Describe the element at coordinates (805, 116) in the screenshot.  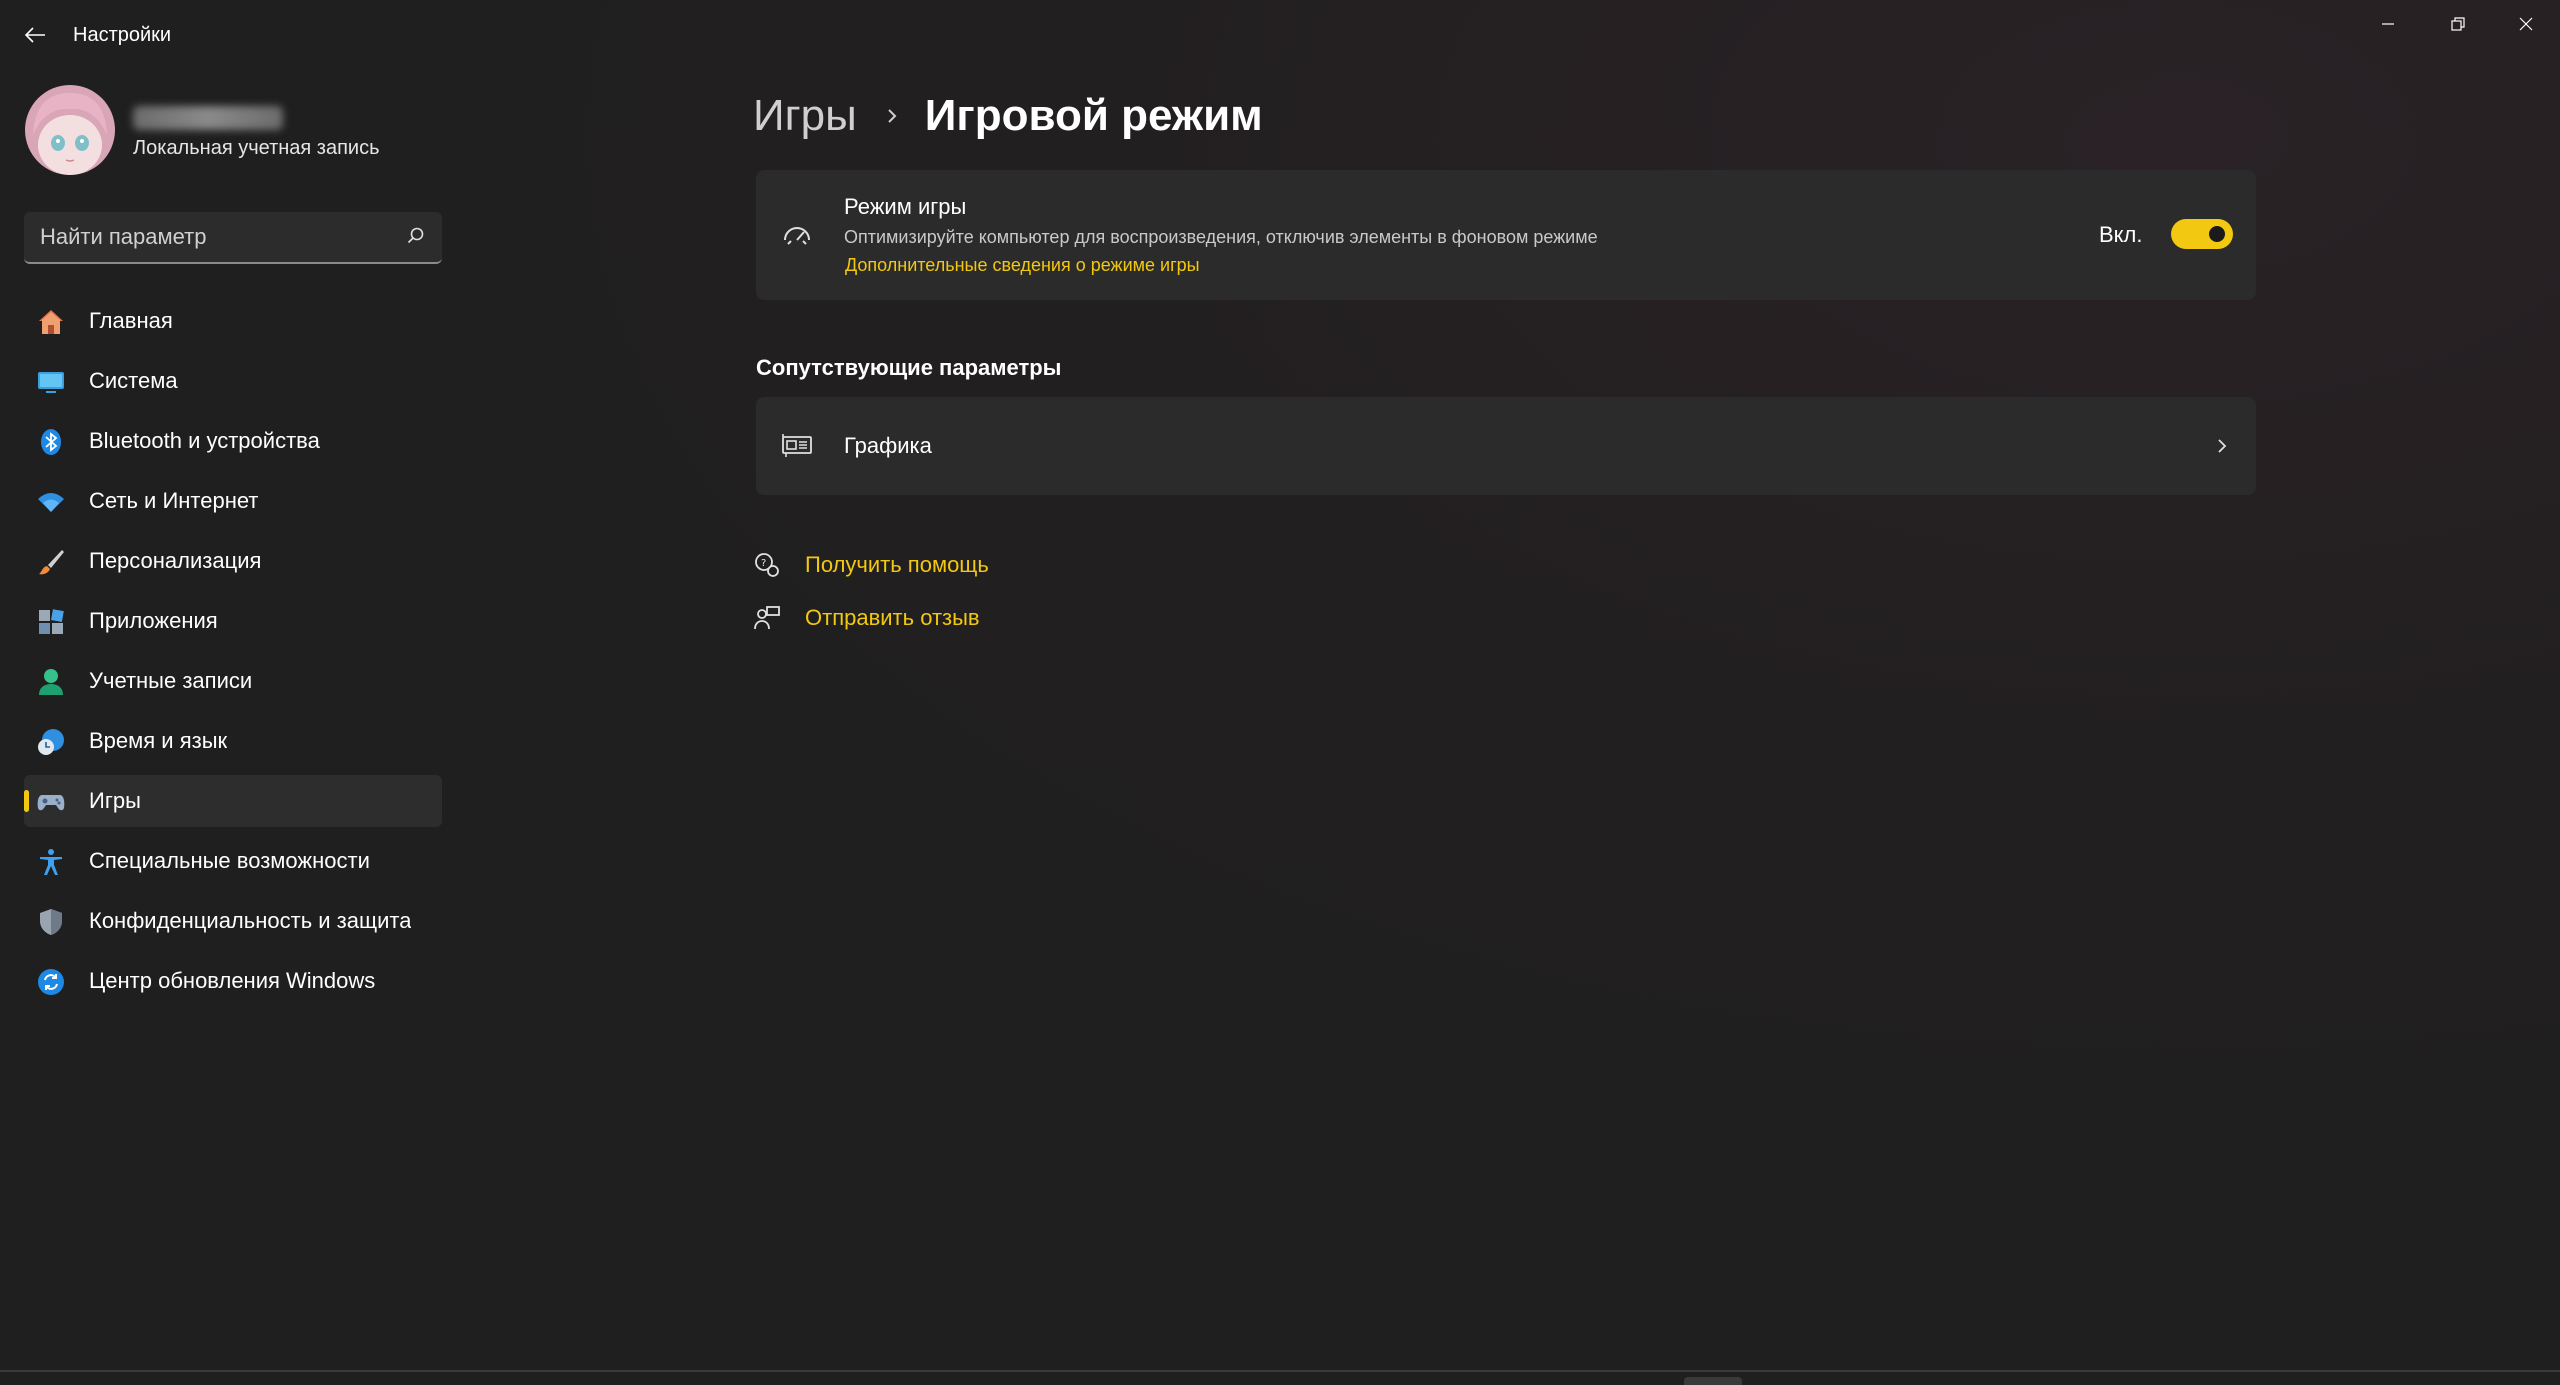
I see `breadcrumb-parent: Игры` at that location.